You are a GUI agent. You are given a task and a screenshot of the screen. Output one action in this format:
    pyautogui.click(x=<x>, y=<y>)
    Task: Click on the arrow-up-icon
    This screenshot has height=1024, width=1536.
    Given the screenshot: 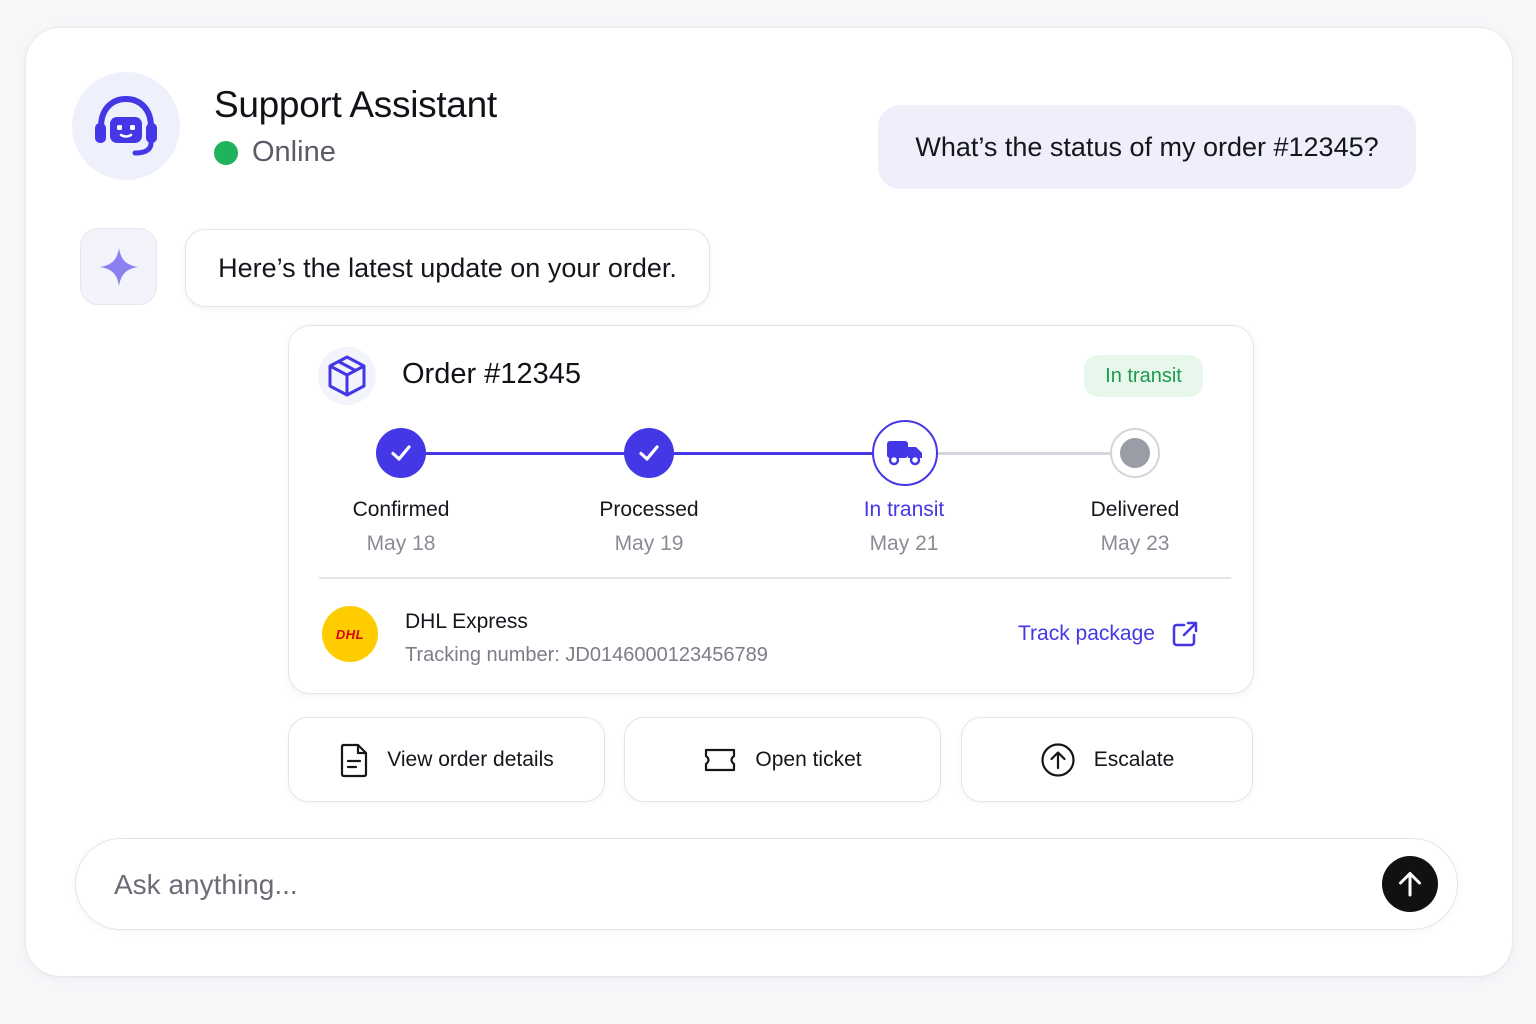 What is the action you would take?
    pyautogui.click(x=1410, y=884)
    